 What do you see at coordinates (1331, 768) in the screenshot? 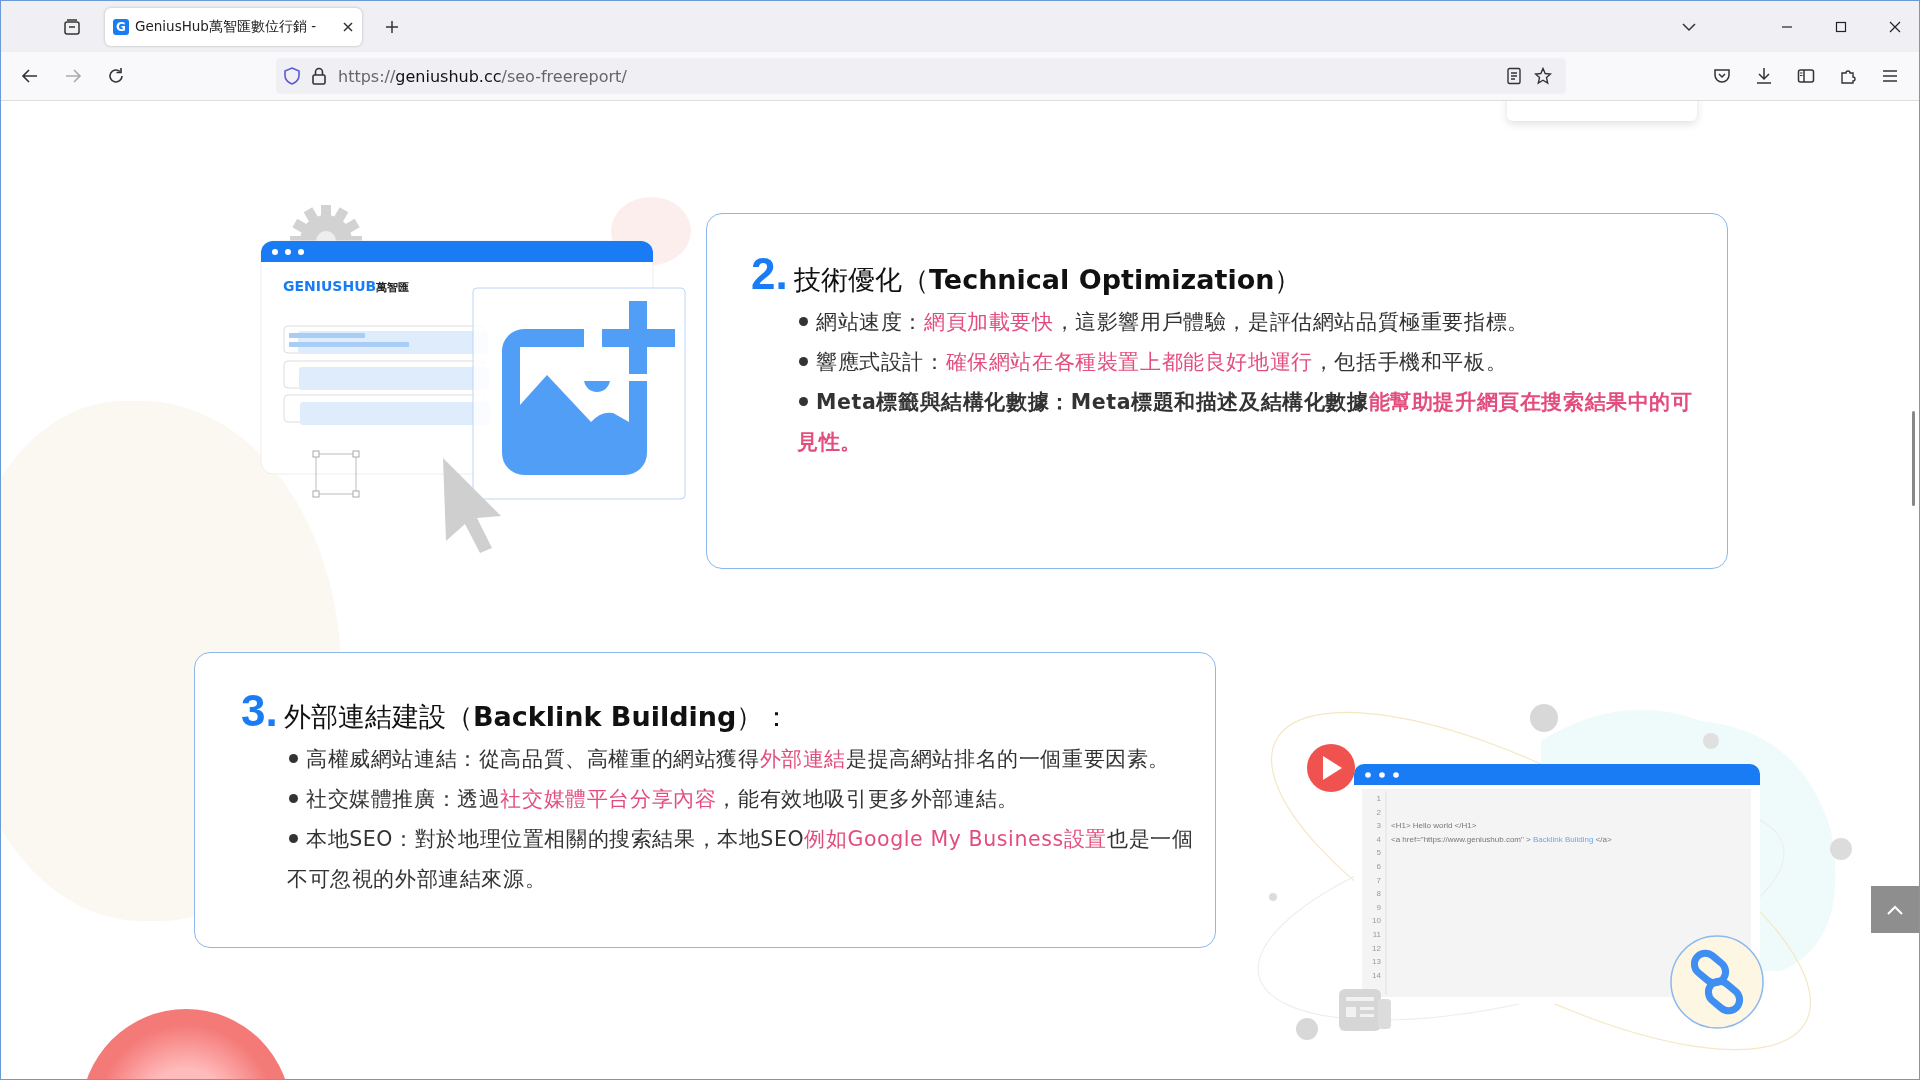
I see `play-icon` at bounding box center [1331, 768].